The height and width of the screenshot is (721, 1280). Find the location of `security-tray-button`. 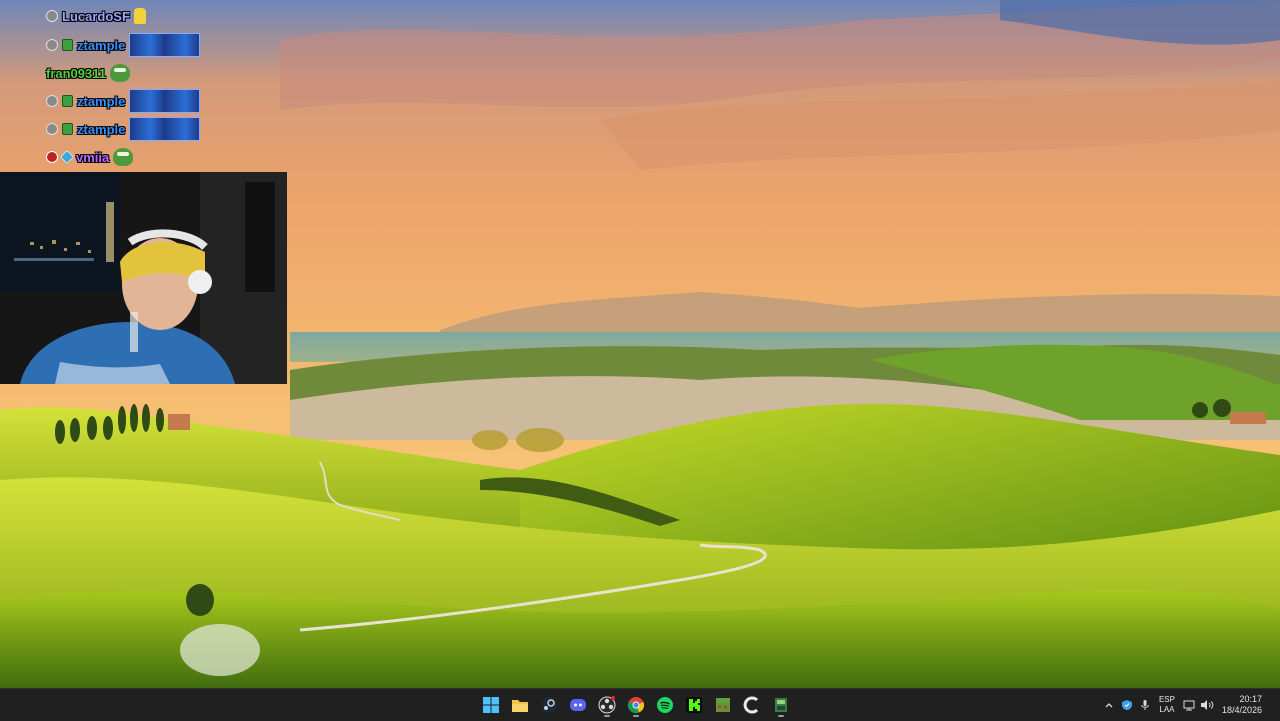

security-tray-button is located at coordinates (1127, 705).